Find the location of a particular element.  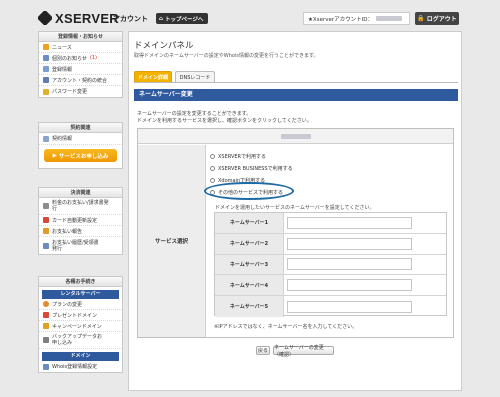

sidebar-item-plan-change: プランの変更 is located at coordinates (80, 304).